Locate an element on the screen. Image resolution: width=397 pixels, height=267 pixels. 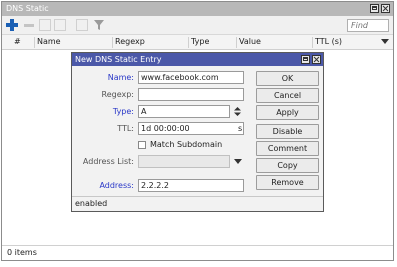
name-input: www.facebook.com is located at coordinates (191, 77).